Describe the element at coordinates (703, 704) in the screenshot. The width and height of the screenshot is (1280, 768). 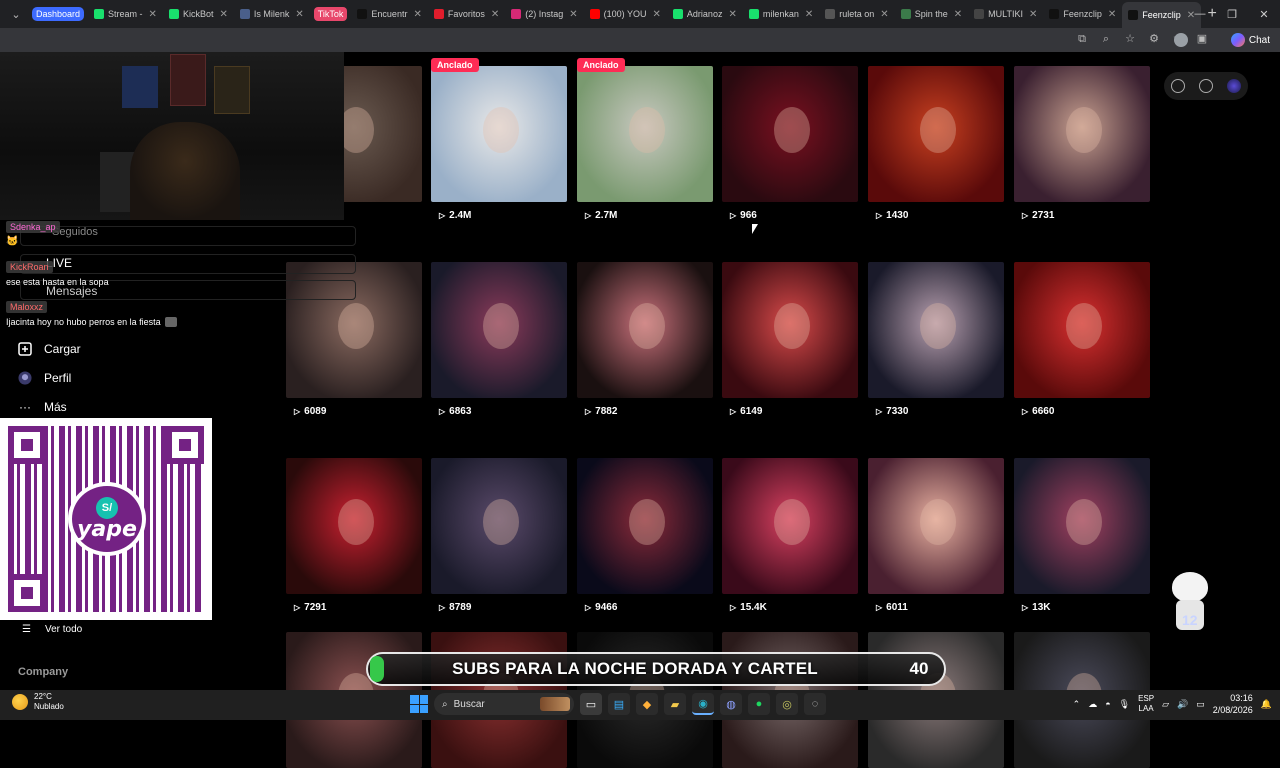
I see `edge-browser-icon: ◉` at that location.